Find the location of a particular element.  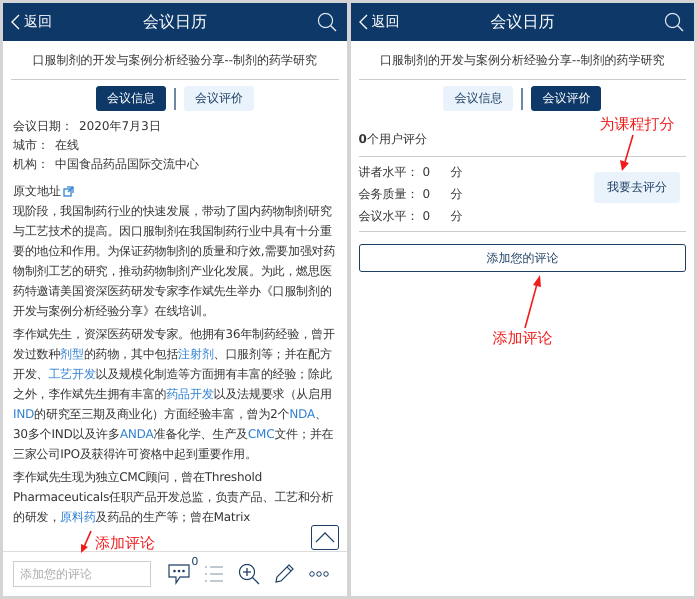

keyword-link: 工艺开发 is located at coordinates (72, 374).